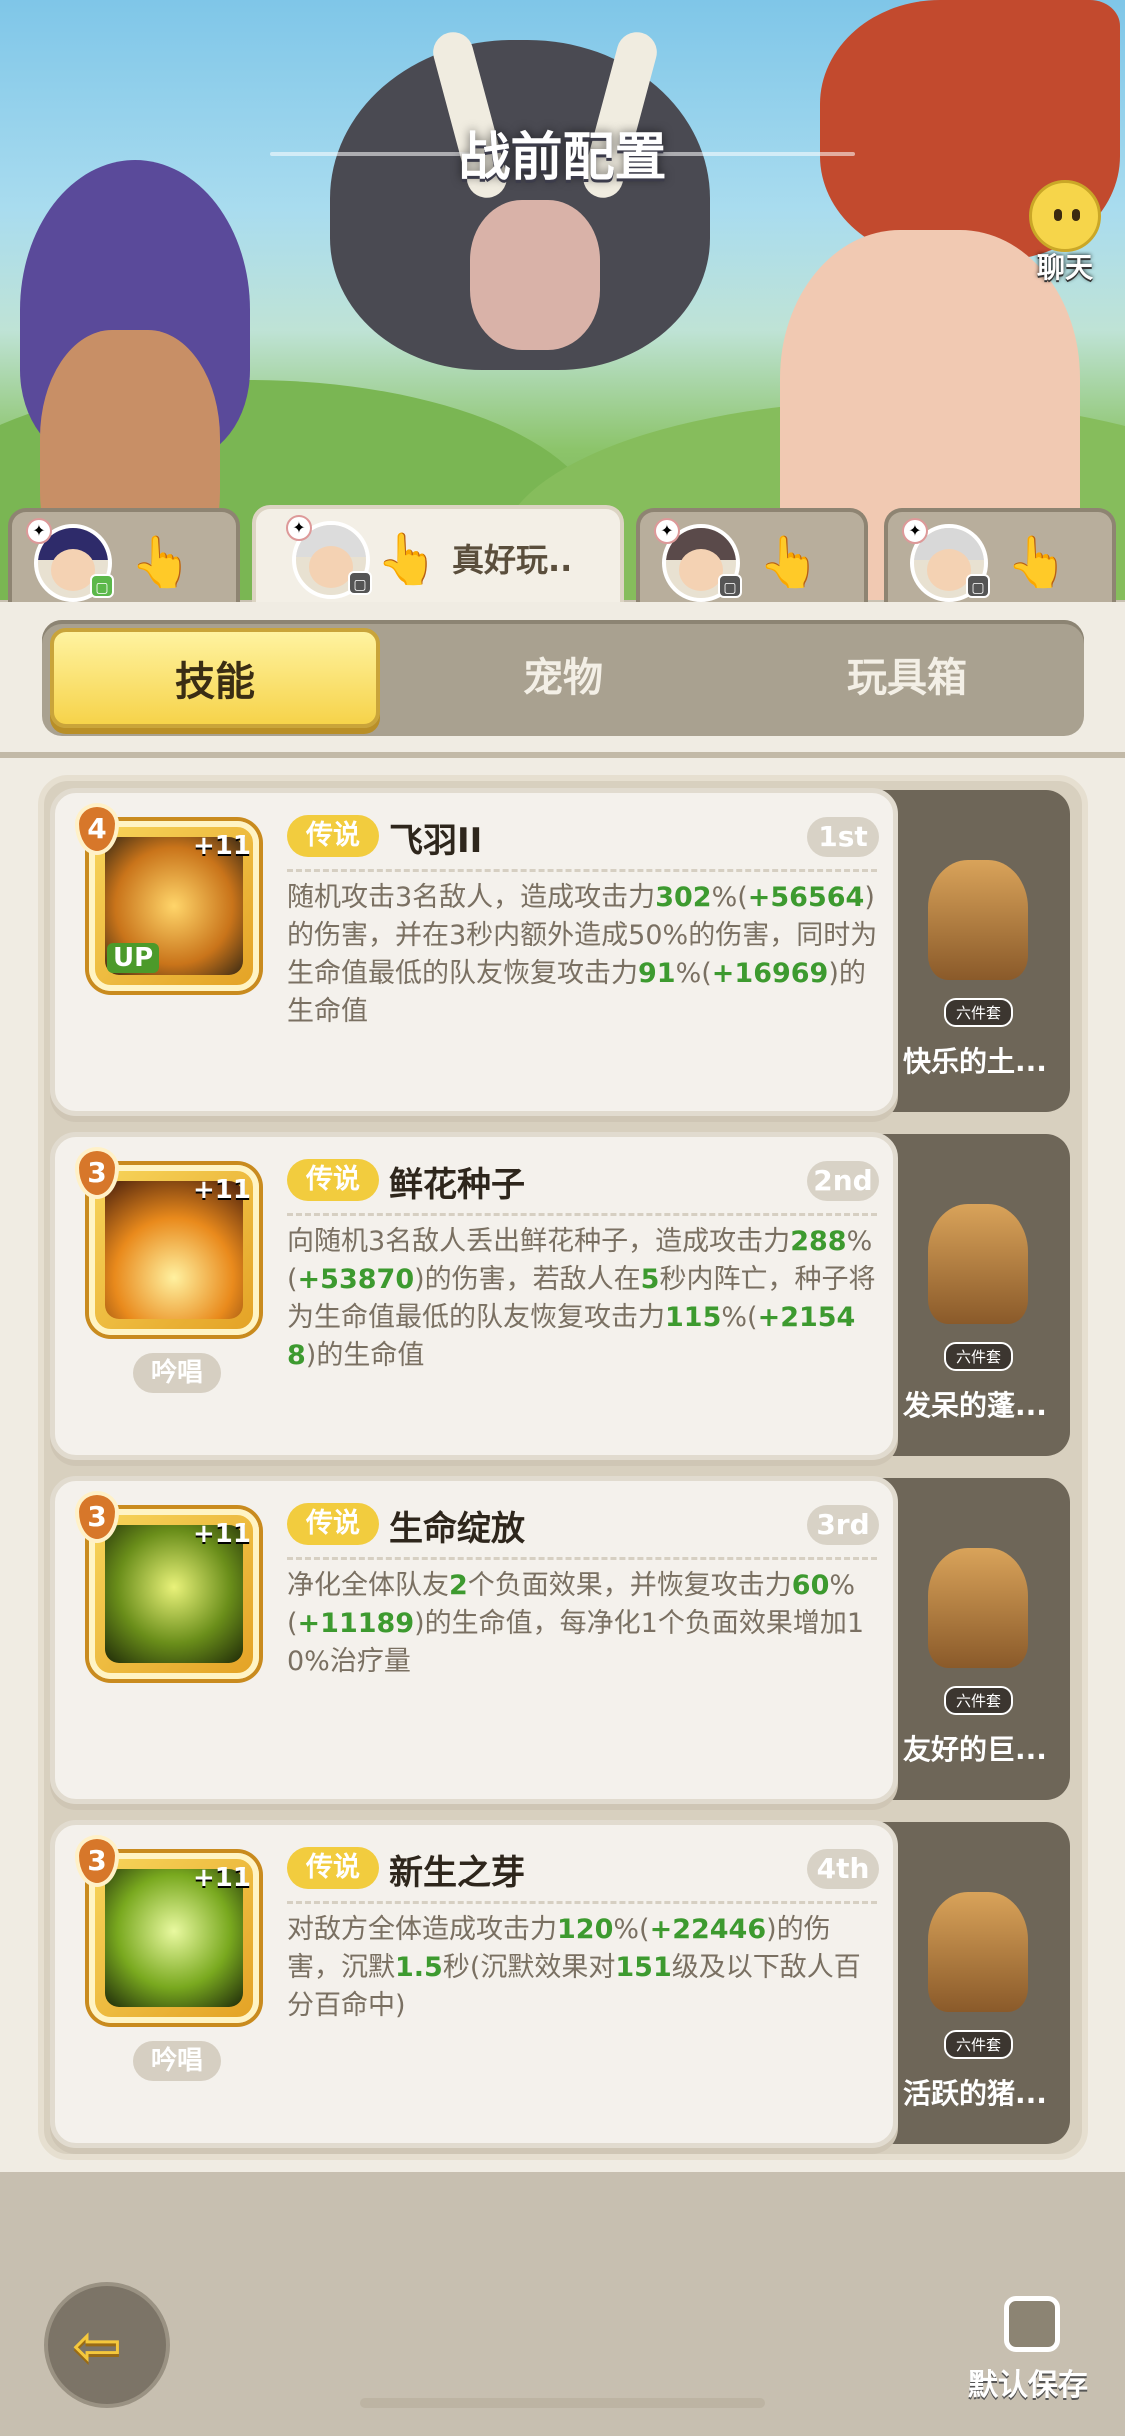 The width and height of the screenshot is (1125, 2436). I want to click on skill-rank: 4th, so click(843, 1869).